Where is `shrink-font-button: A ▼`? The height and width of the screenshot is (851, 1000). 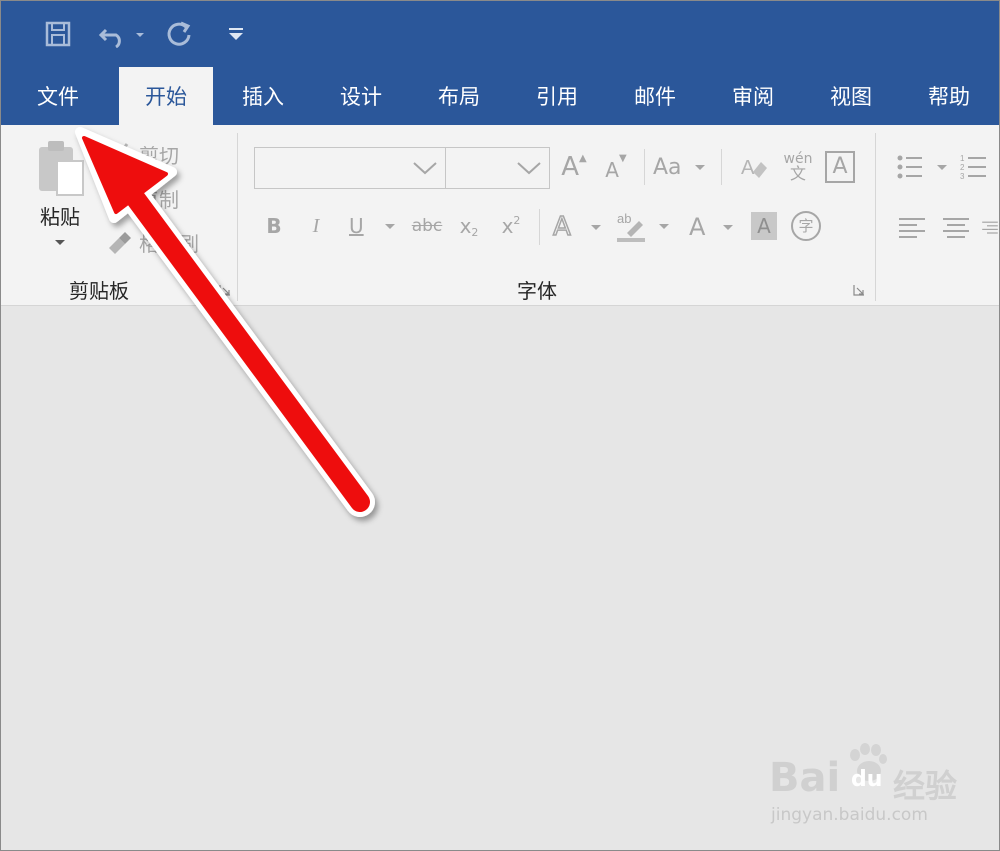 shrink-font-button: A ▼ is located at coordinates (616, 167).